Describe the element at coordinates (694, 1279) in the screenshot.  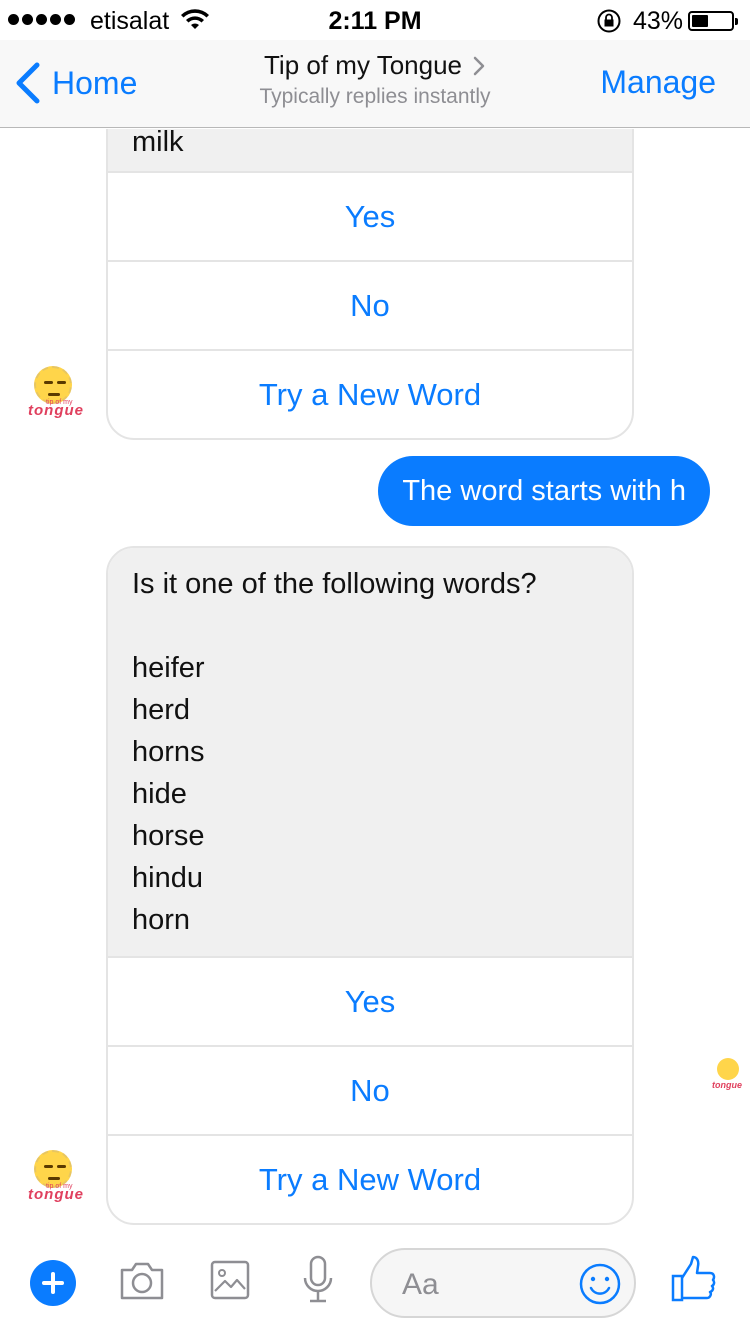
I see `thumbs-up-icon` at that location.